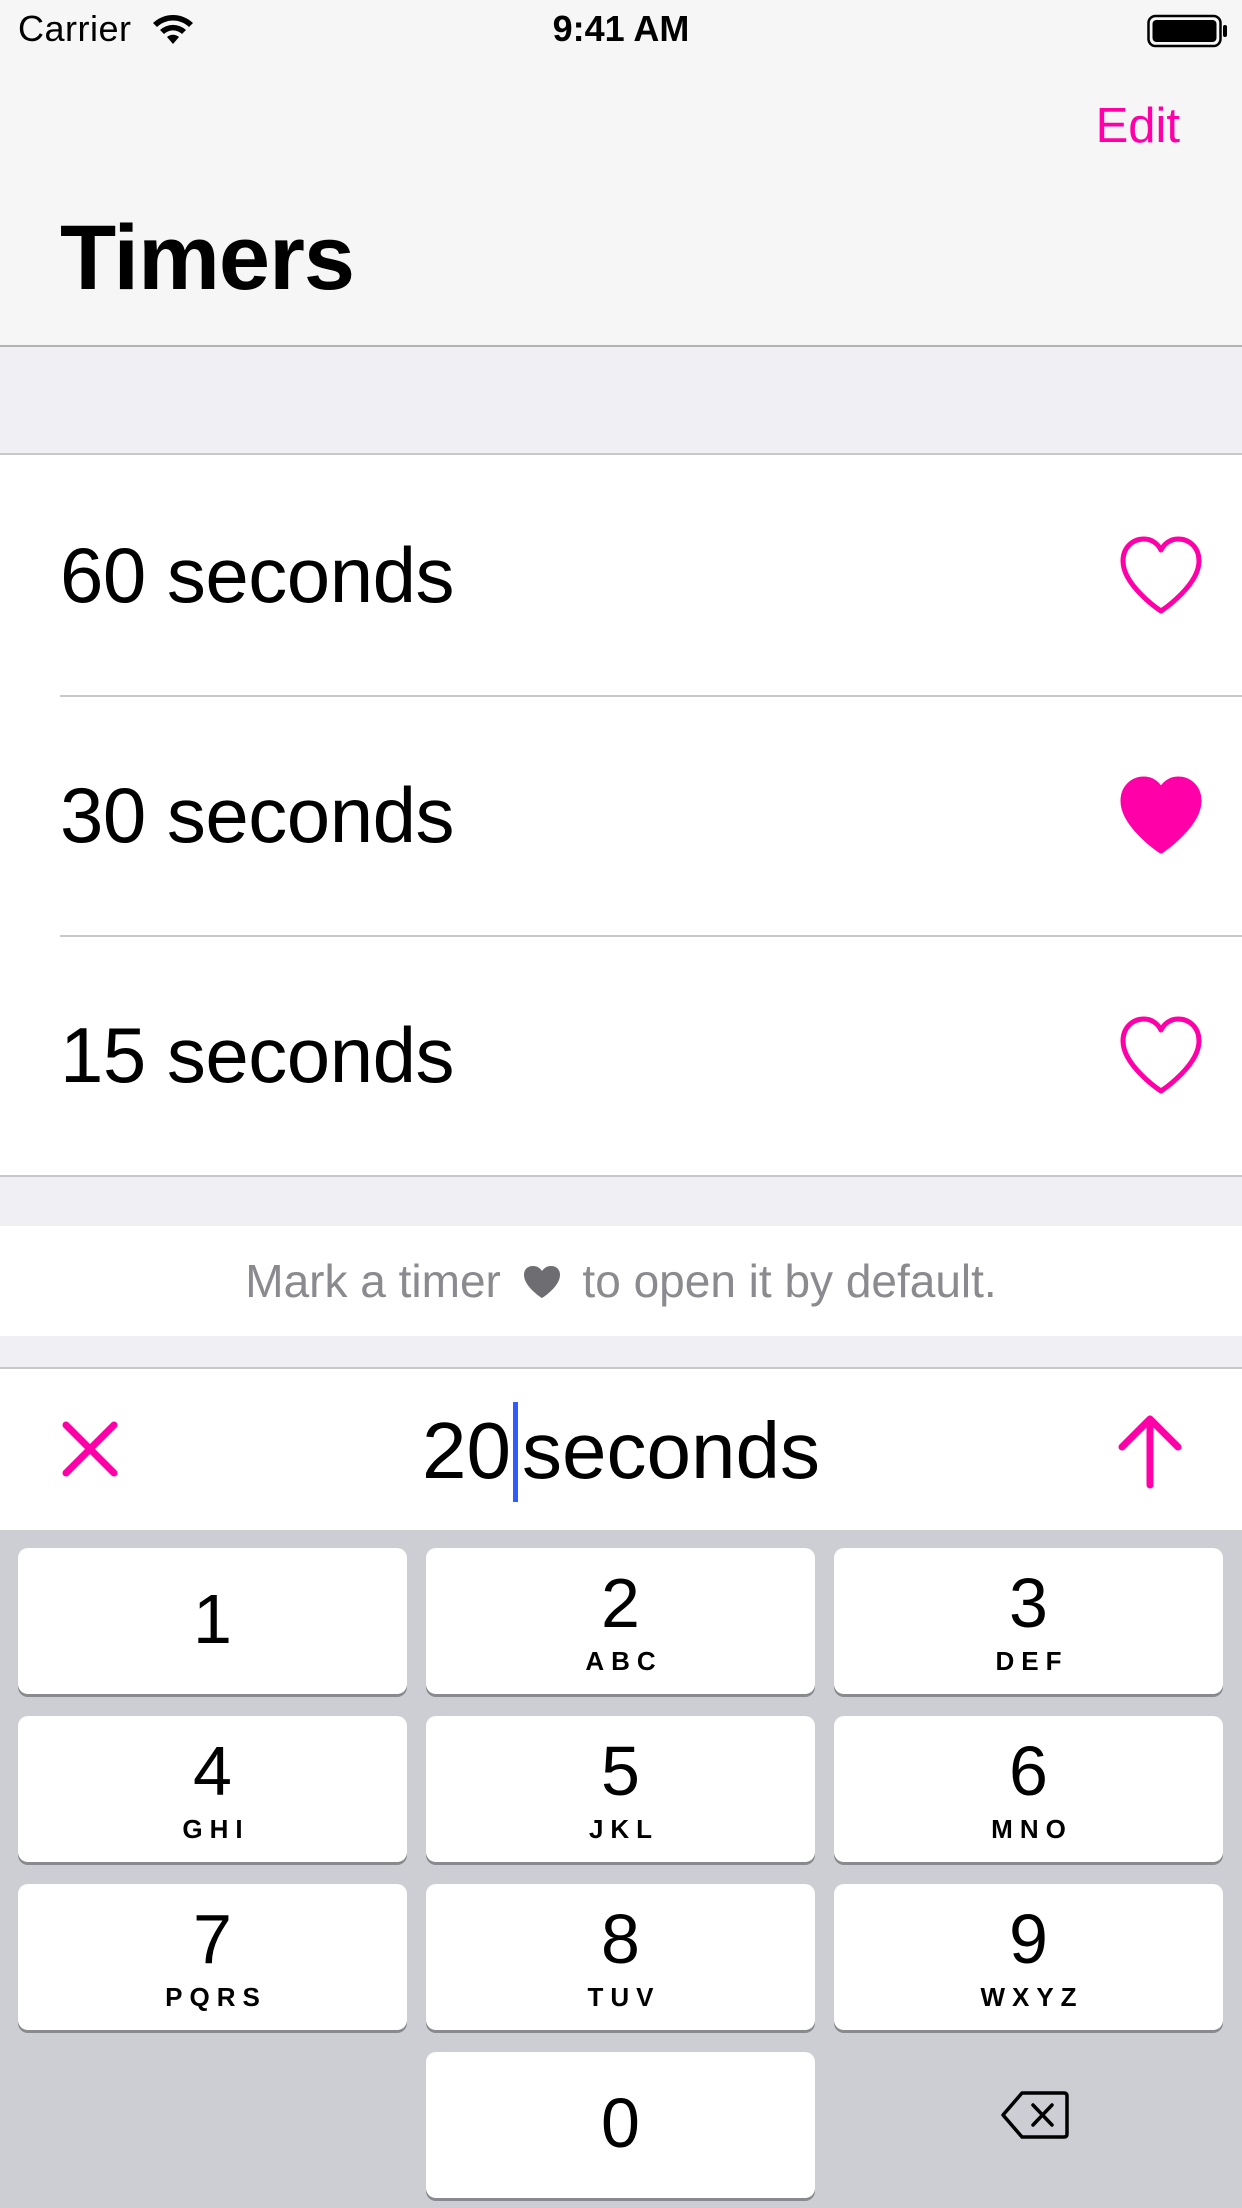  What do you see at coordinates (1161, 816) in the screenshot?
I see `heart-filled-icon` at bounding box center [1161, 816].